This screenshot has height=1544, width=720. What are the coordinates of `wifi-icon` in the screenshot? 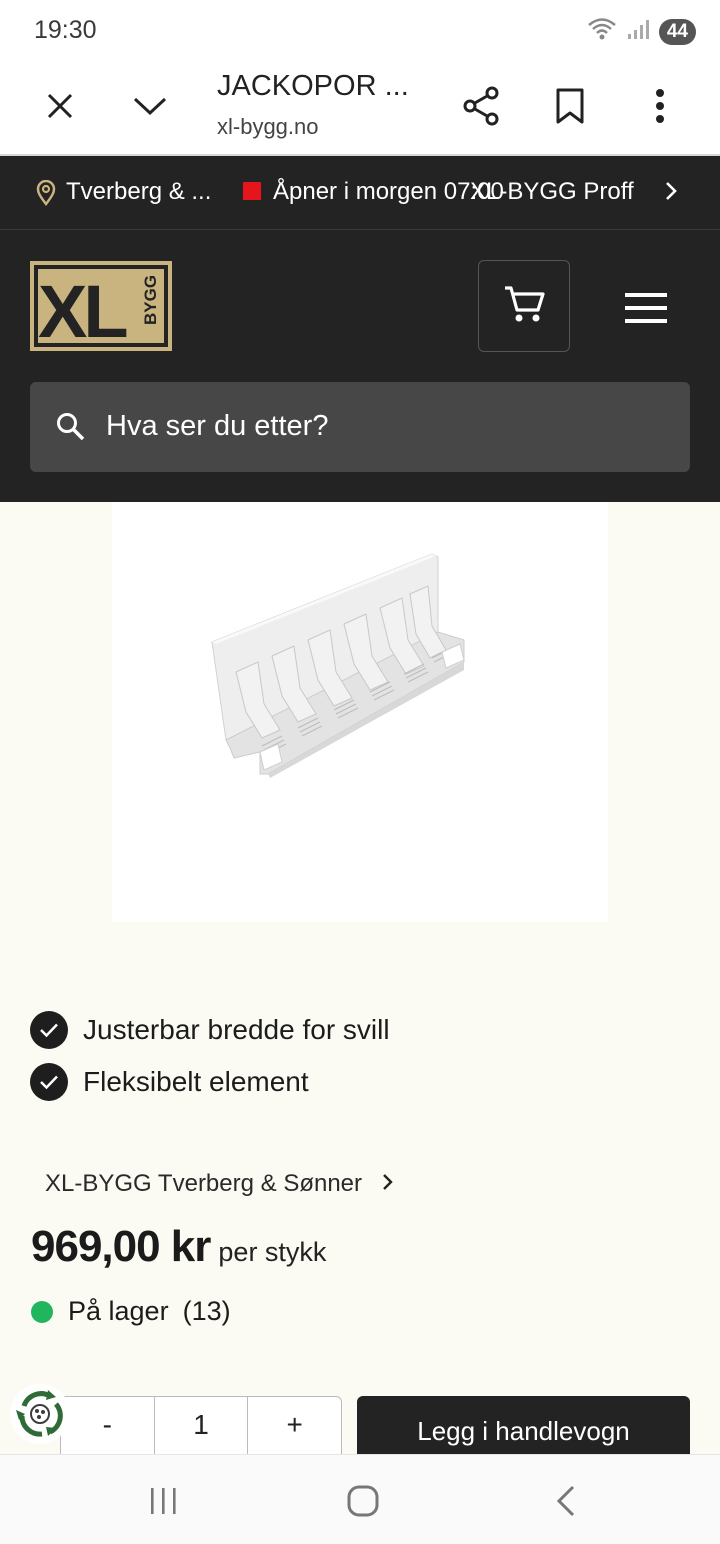 It's located at (602, 31).